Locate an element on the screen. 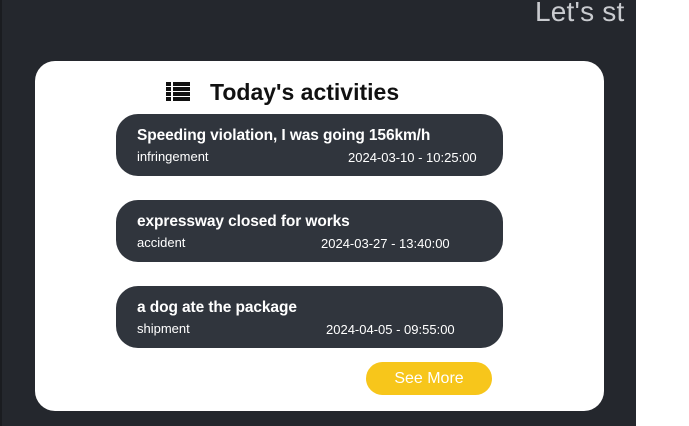 The height and width of the screenshot is (426, 689). activity-title: Speeding violation, I was going 156km/h is located at coordinates (284, 135).